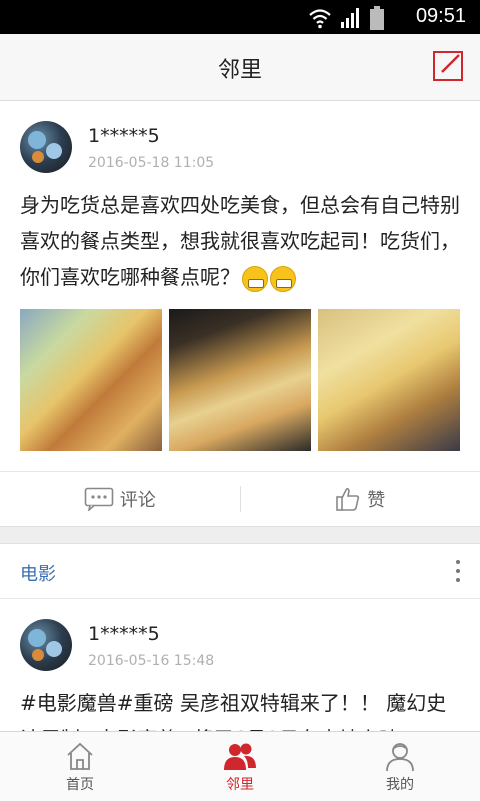  What do you see at coordinates (376, 499) in the screenshot?
I see `like-label: 赞` at bounding box center [376, 499].